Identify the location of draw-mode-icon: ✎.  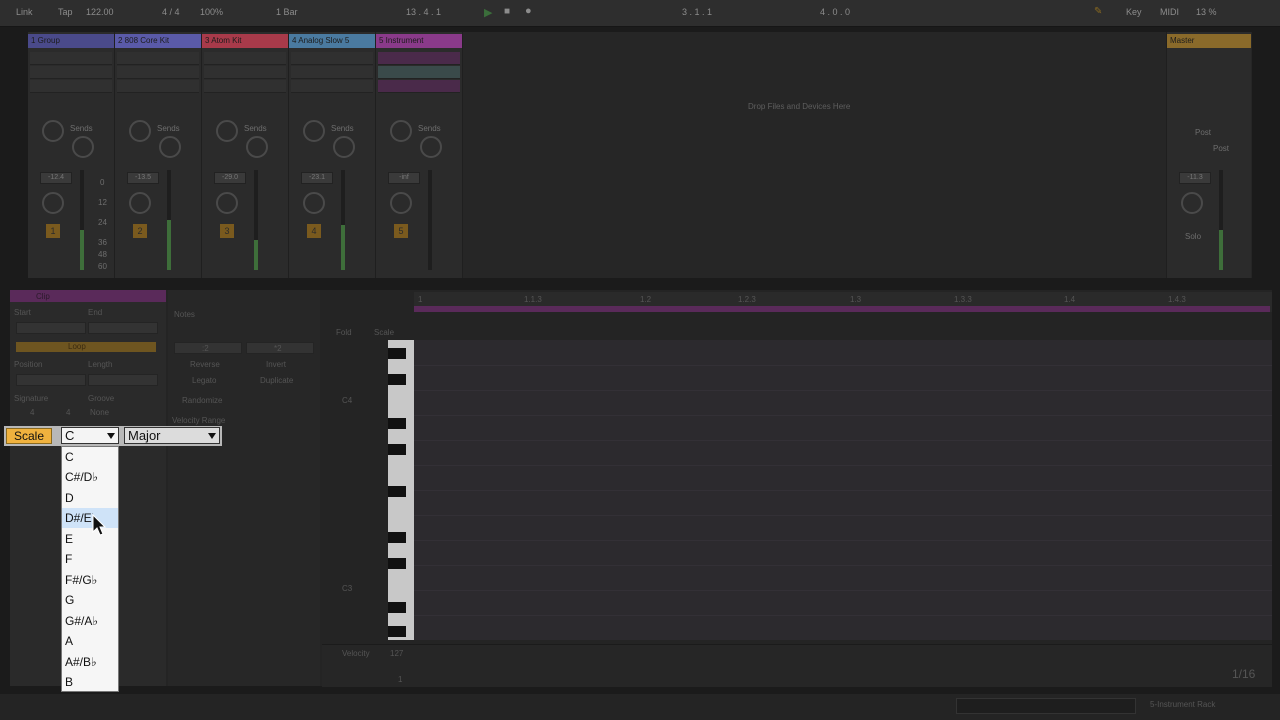
(1098, 11).